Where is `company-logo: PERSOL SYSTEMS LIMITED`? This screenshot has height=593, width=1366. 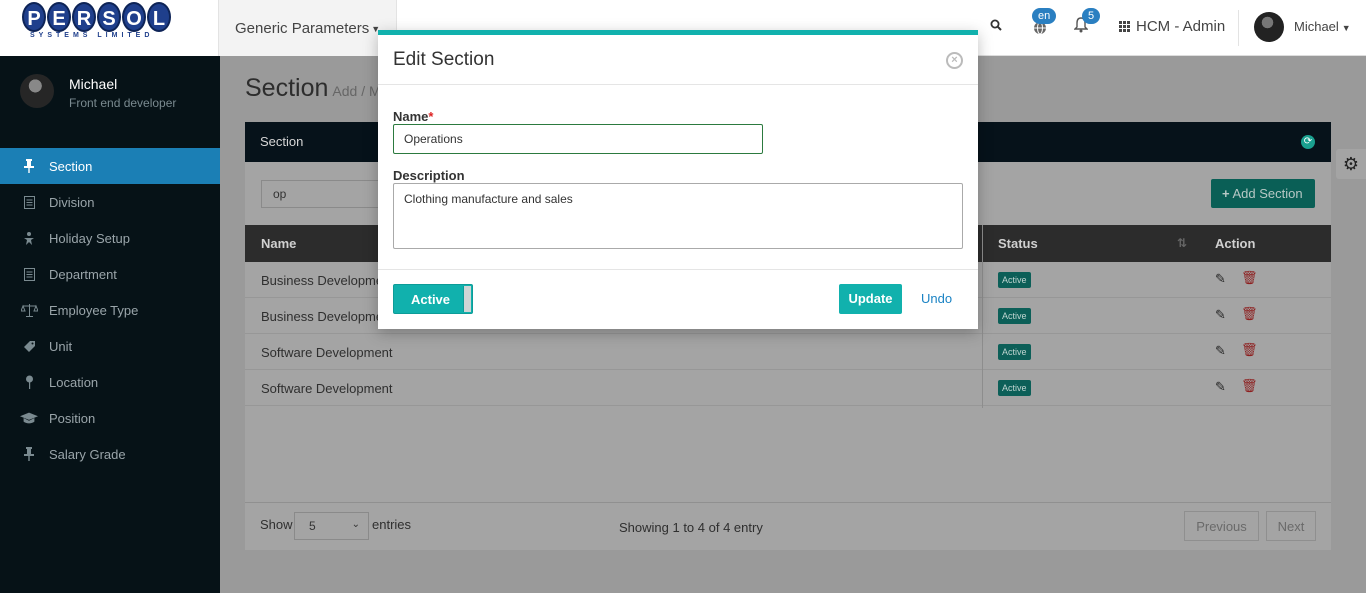
company-logo: PERSOL SYSTEMS LIMITED is located at coordinates (109, 28).